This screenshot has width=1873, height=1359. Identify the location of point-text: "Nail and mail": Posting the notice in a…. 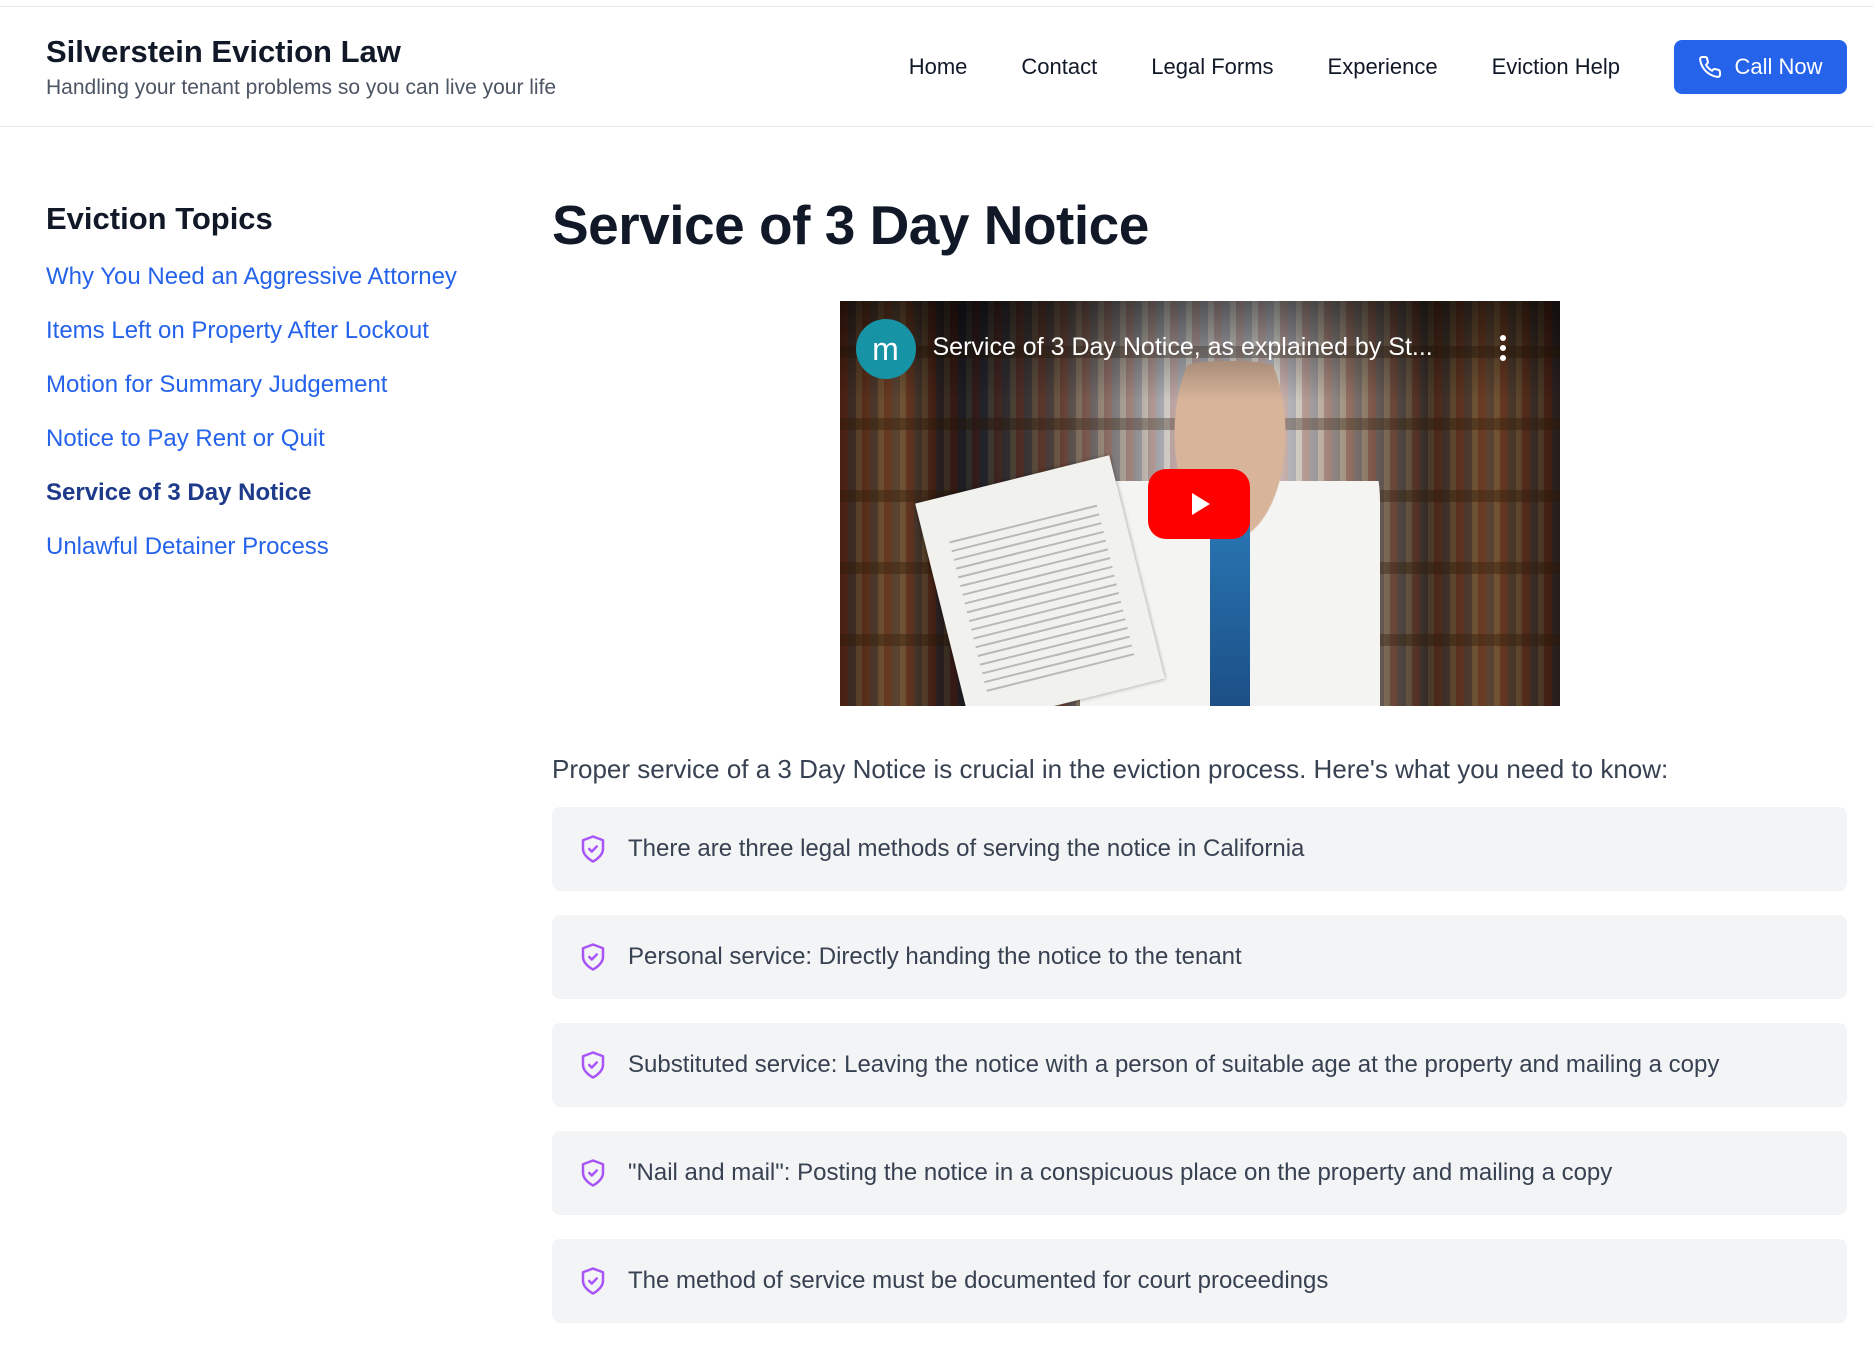
(1120, 1172).